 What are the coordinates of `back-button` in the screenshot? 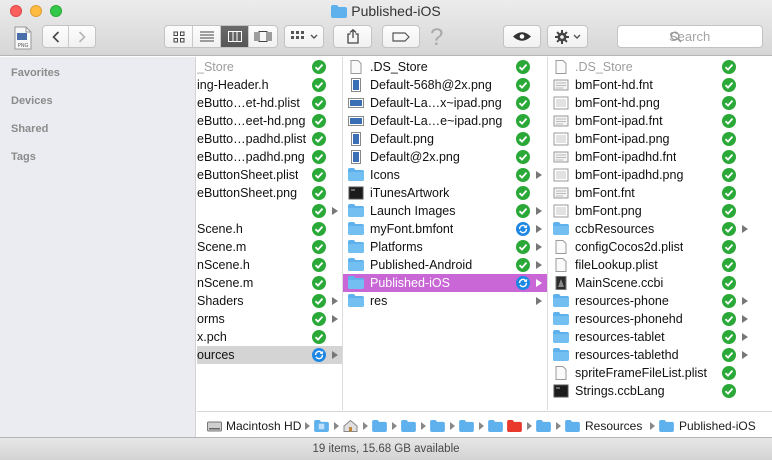 It's located at (56, 36).